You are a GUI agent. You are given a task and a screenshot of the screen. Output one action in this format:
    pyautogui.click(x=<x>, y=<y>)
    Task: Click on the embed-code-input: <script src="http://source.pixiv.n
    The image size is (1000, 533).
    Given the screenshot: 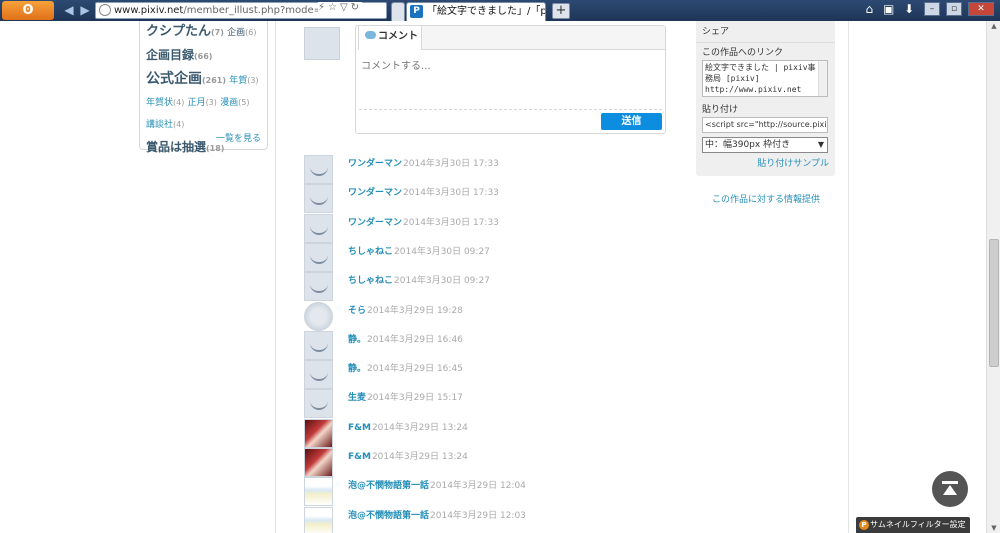 What is the action you would take?
    pyautogui.click(x=765, y=125)
    